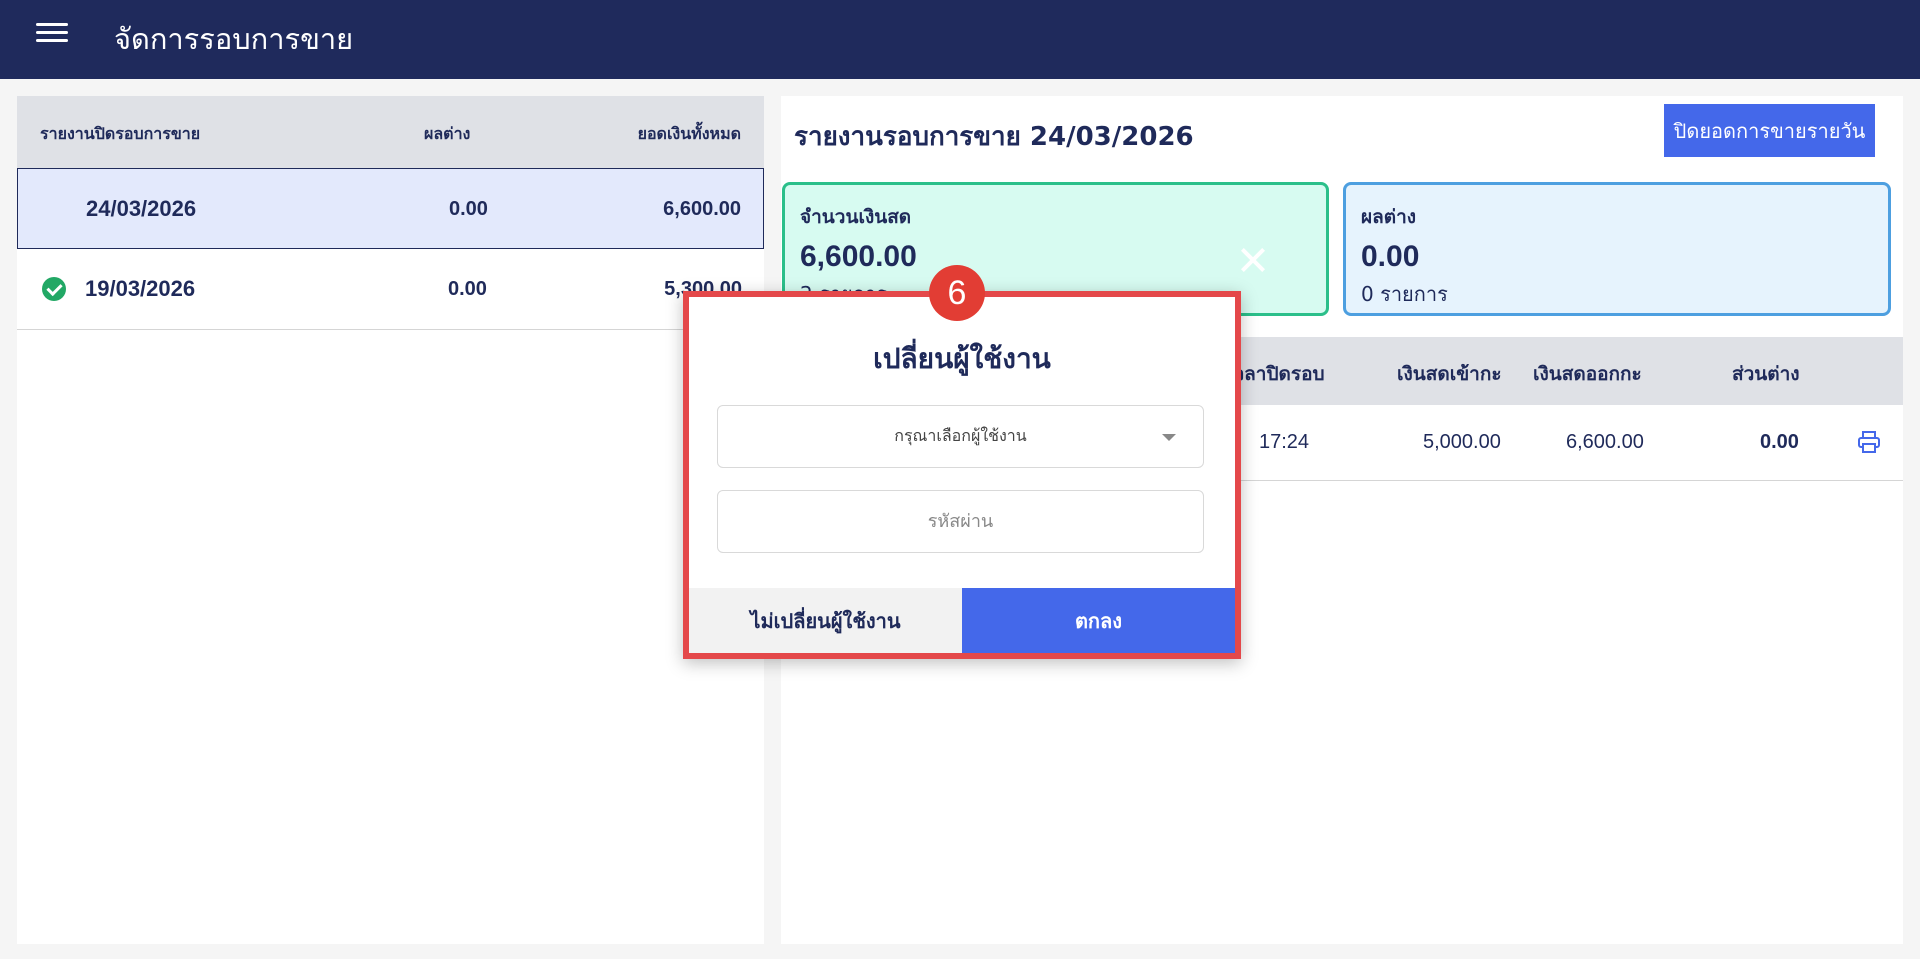  Describe the element at coordinates (702, 209) in the screenshot. I see `round-total: 6,600.00` at that location.